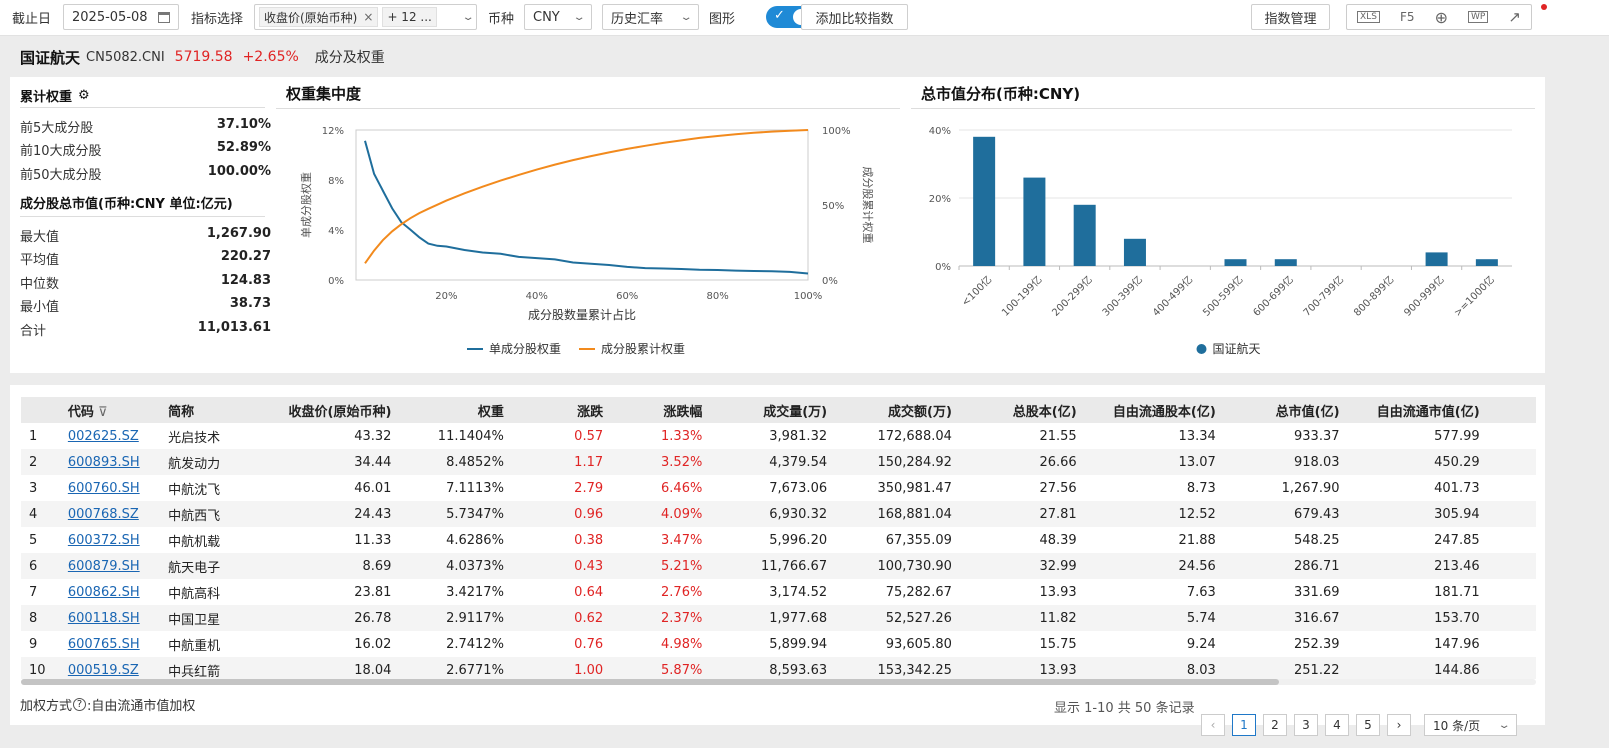 The height and width of the screenshot is (748, 1609). I want to click on table-cell: 600118.SH, so click(110, 618).